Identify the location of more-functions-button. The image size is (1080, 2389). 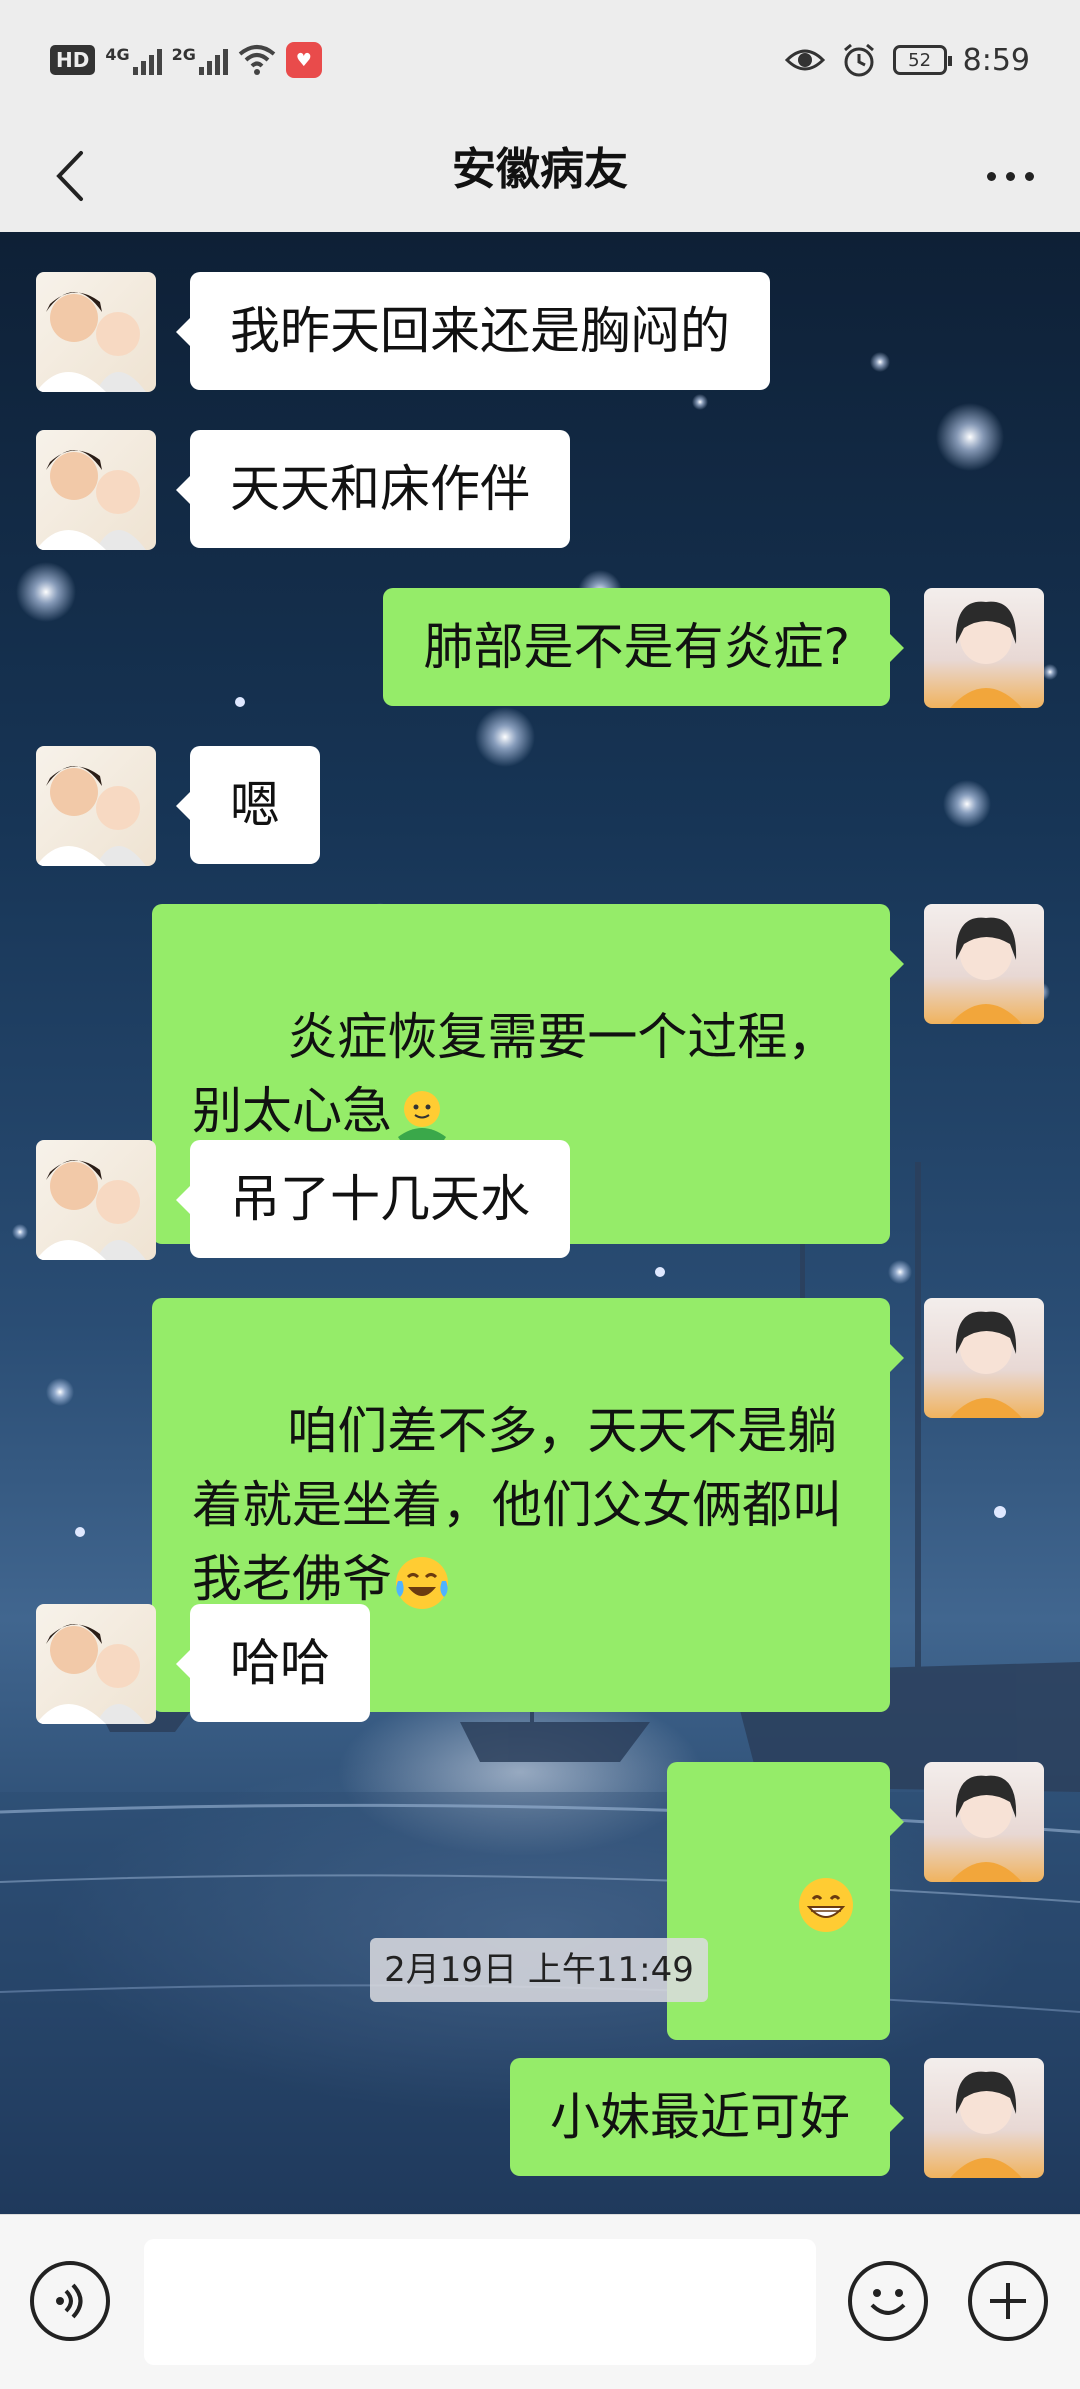
(1008, 2301).